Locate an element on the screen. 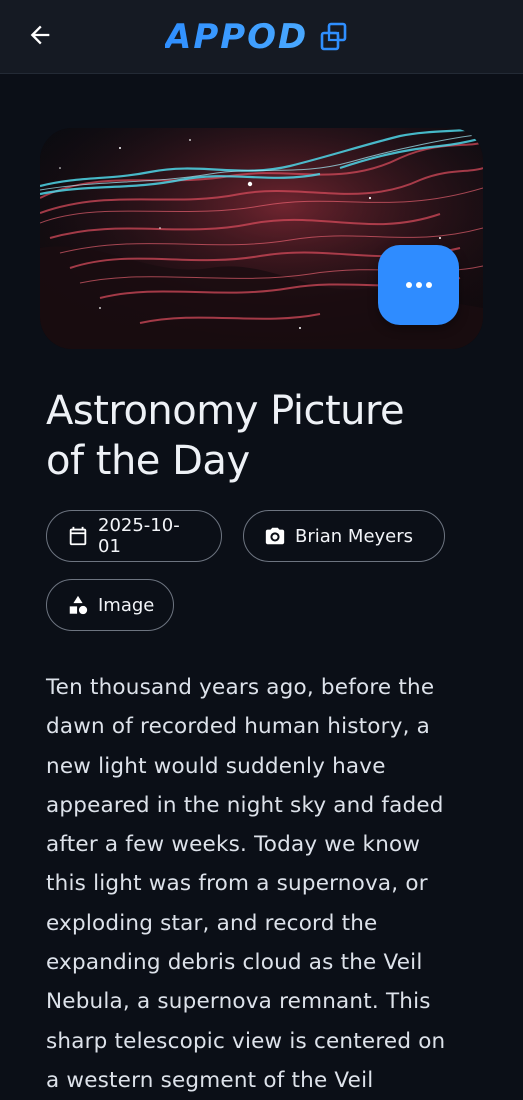 Image resolution: width=523 pixels, height=1100 pixels. description-line: after a few weeks. Today we know is located at coordinates (233, 845).